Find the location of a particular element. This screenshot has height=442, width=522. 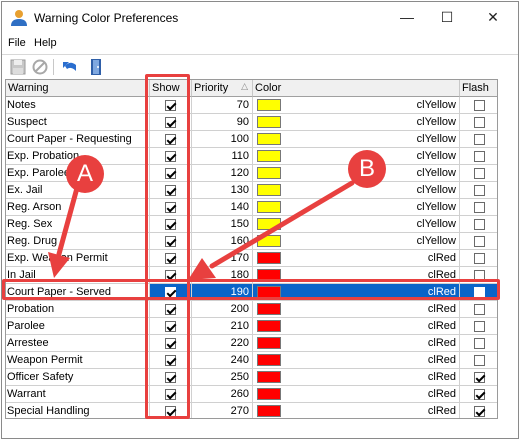

warning-name-cell: Arrestee is located at coordinates (78, 343).